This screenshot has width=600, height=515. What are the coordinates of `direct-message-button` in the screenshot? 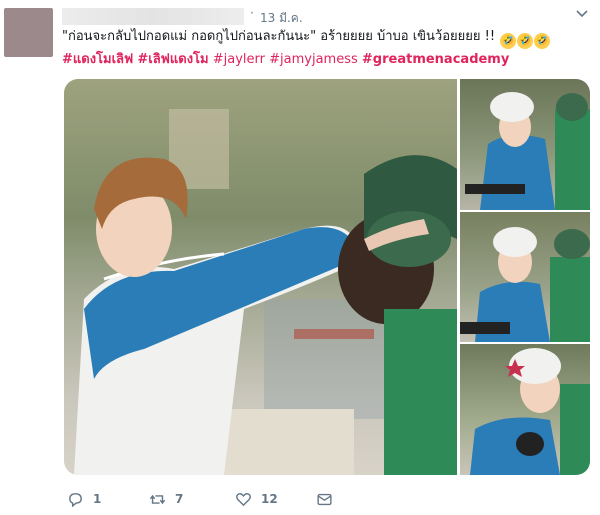 It's located at (324, 499).